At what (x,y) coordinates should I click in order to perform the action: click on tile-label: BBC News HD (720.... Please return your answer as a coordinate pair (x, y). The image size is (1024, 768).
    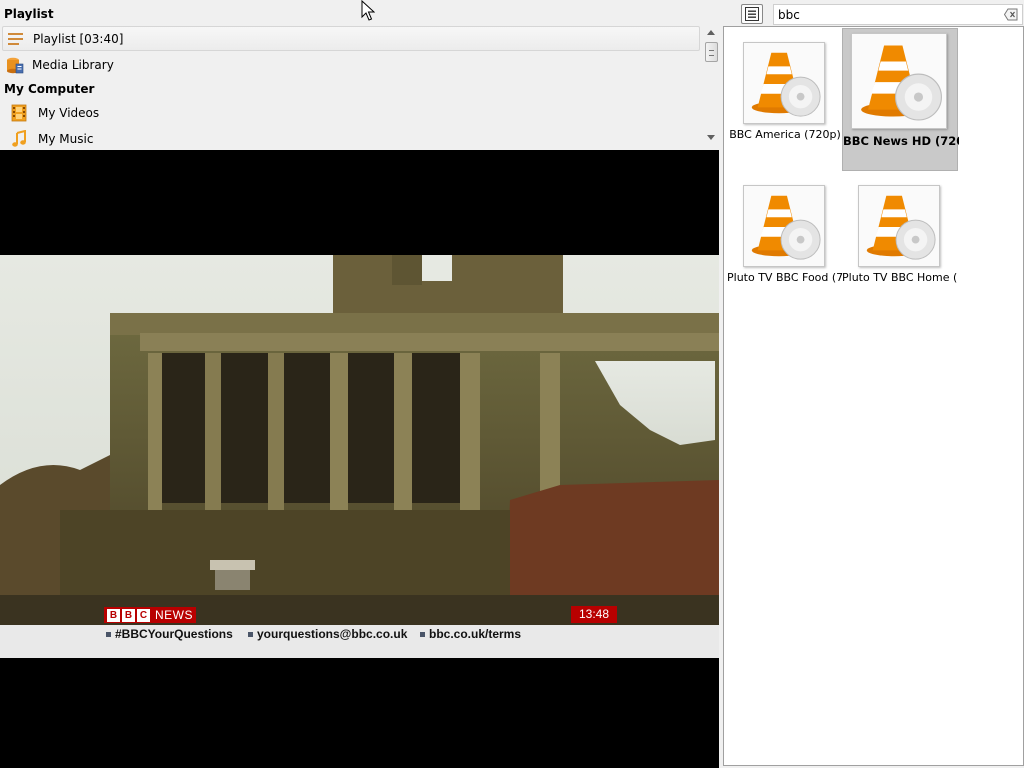
    Looking at the image, I should click on (901, 141).